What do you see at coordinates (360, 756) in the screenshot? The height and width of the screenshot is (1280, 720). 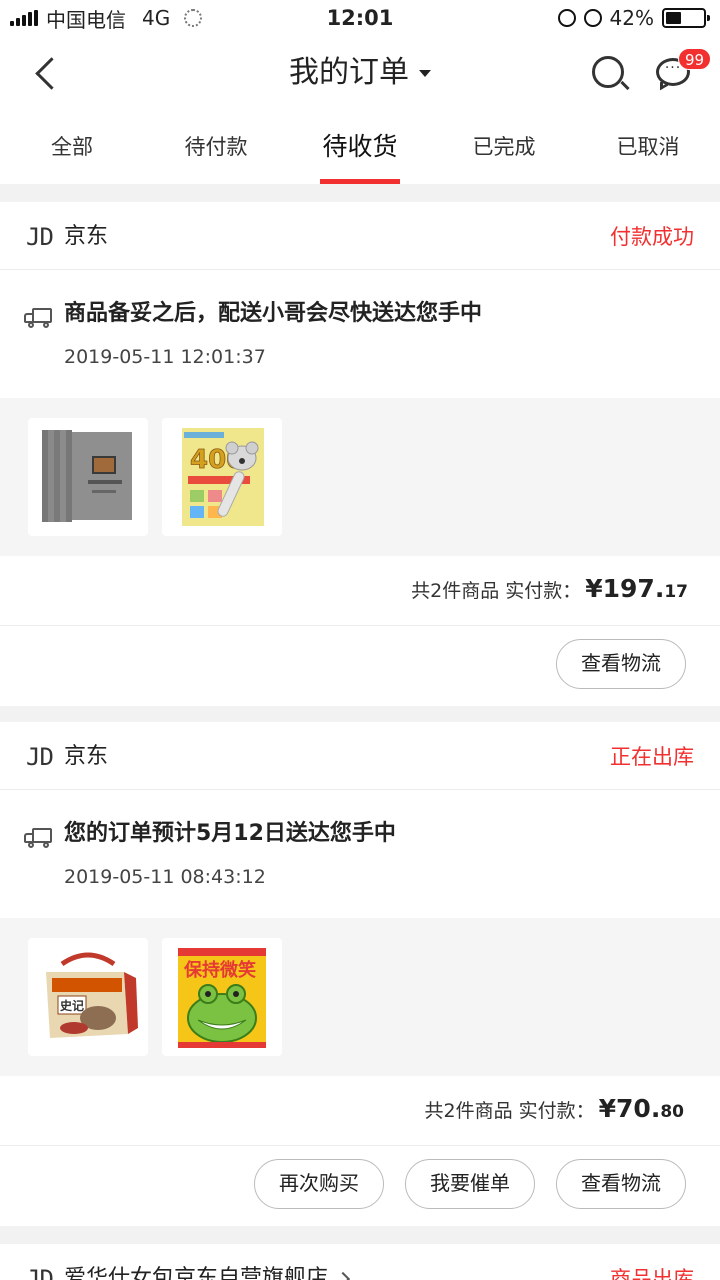 I see `order-header: JD 京东 正在出库` at bounding box center [360, 756].